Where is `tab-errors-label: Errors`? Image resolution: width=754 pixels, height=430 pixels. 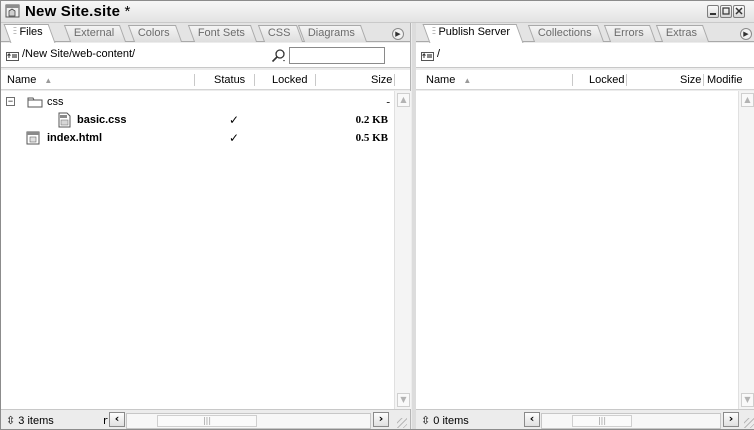 tab-errors-label: Errors is located at coordinates (628, 33).